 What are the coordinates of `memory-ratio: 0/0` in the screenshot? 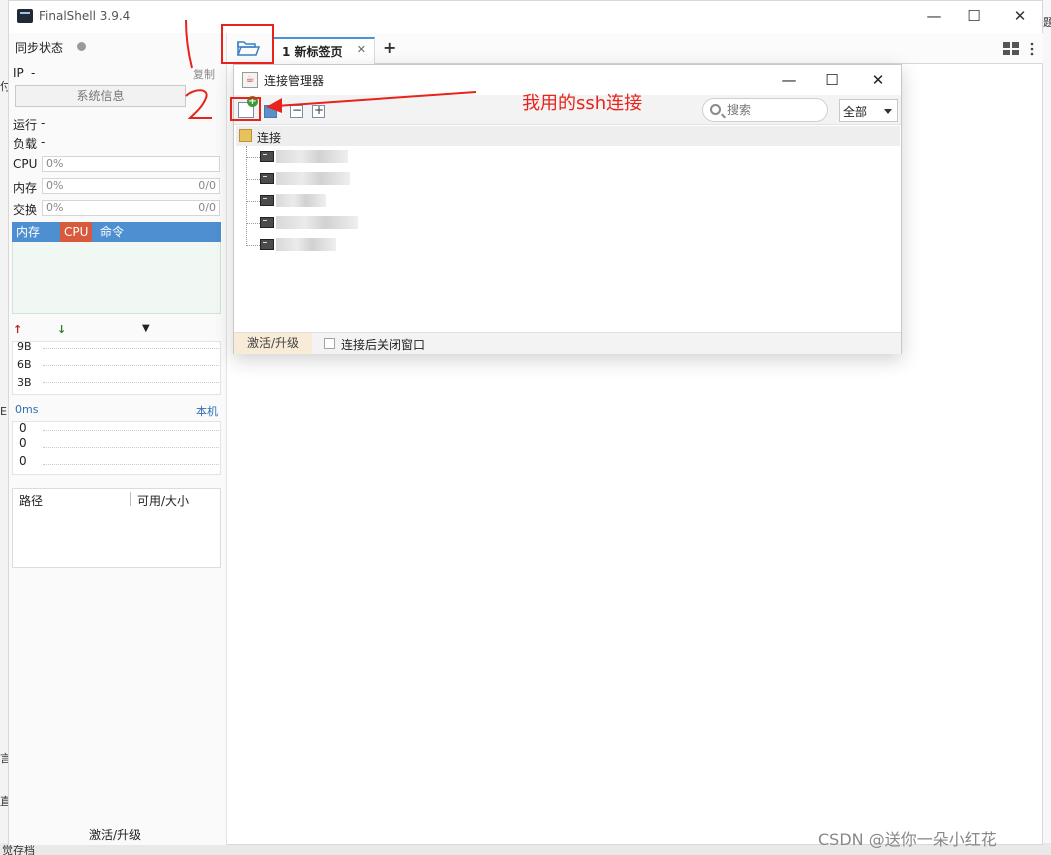 It's located at (207, 185).